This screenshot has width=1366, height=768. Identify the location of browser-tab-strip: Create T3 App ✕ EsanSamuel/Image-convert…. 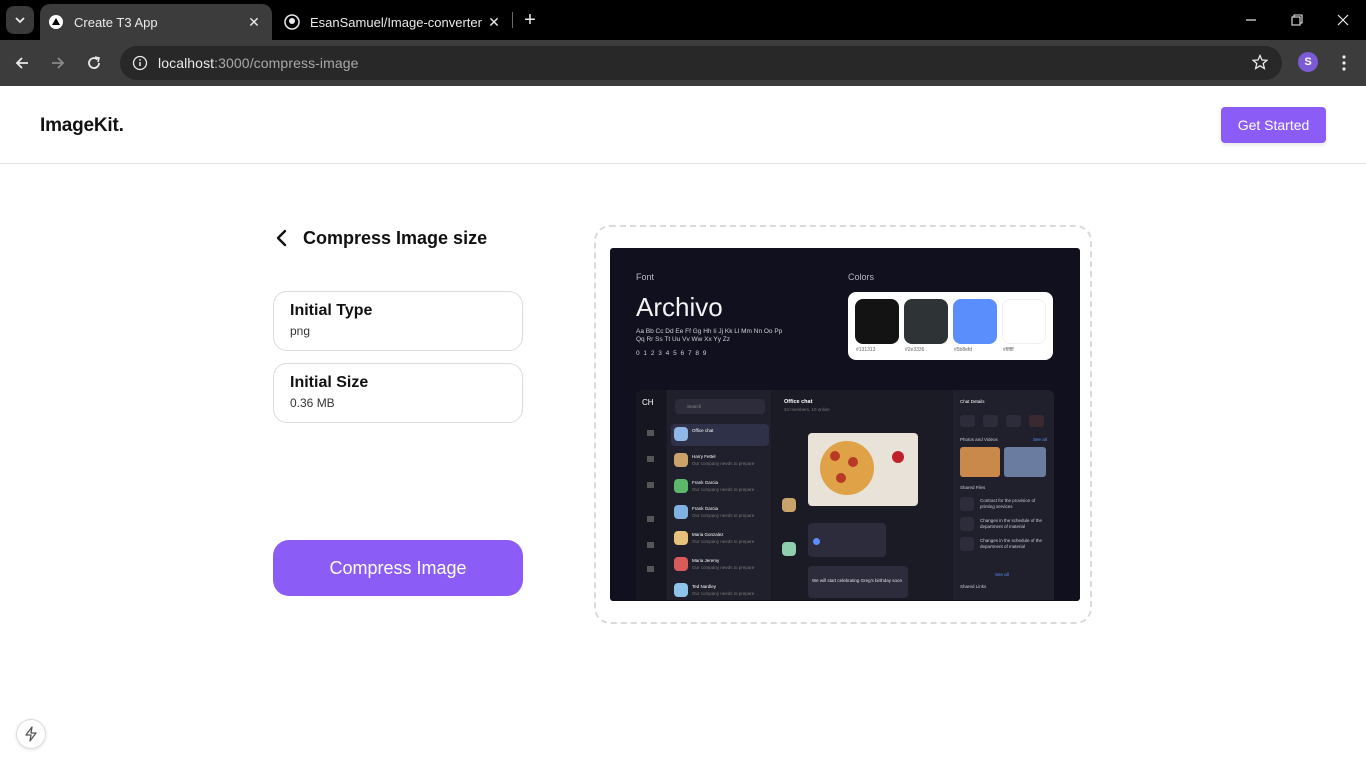
(683, 20).